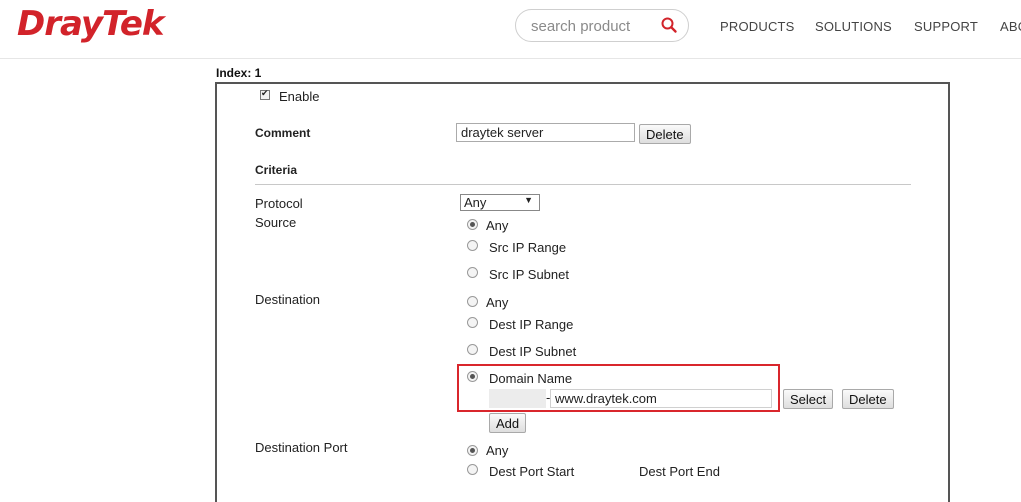 Image resolution: width=1021 pixels, height=502 pixels. Describe the element at coordinates (472, 245) in the screenshot. I see `source-src-ip-range-radio` at that location.